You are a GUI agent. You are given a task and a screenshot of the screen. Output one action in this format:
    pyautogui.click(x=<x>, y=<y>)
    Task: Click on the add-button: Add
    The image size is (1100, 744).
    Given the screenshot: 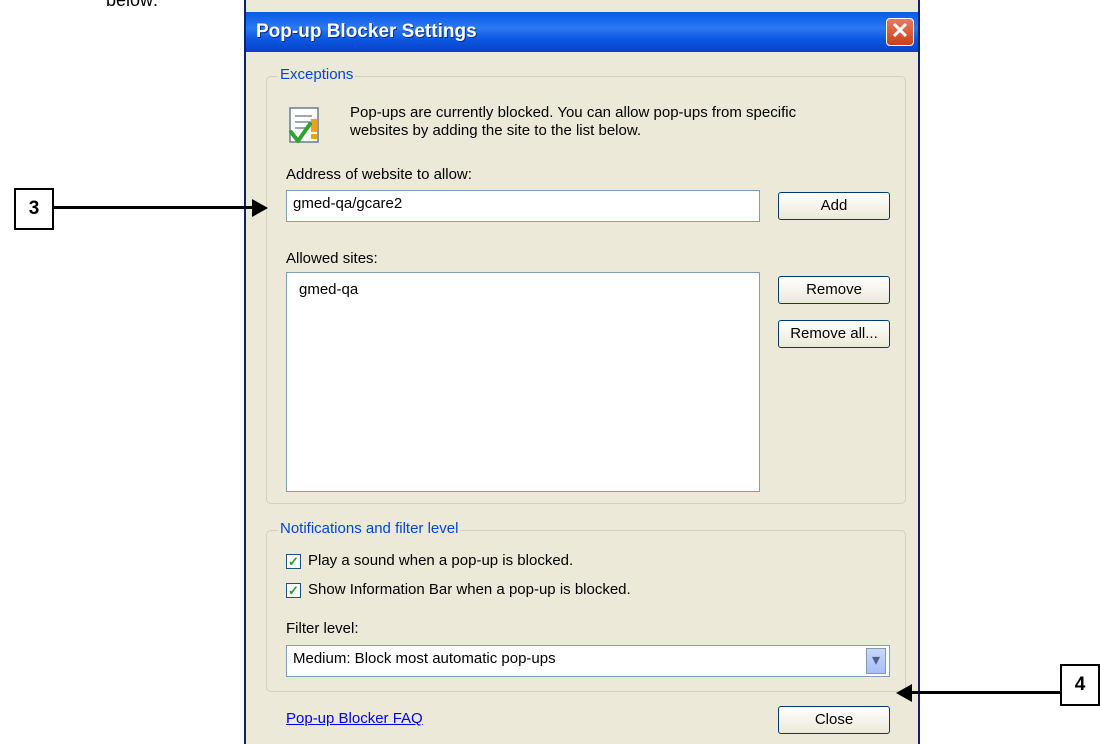 What is the action you would take?
    pyautogui.click(x=834, y=206)
    